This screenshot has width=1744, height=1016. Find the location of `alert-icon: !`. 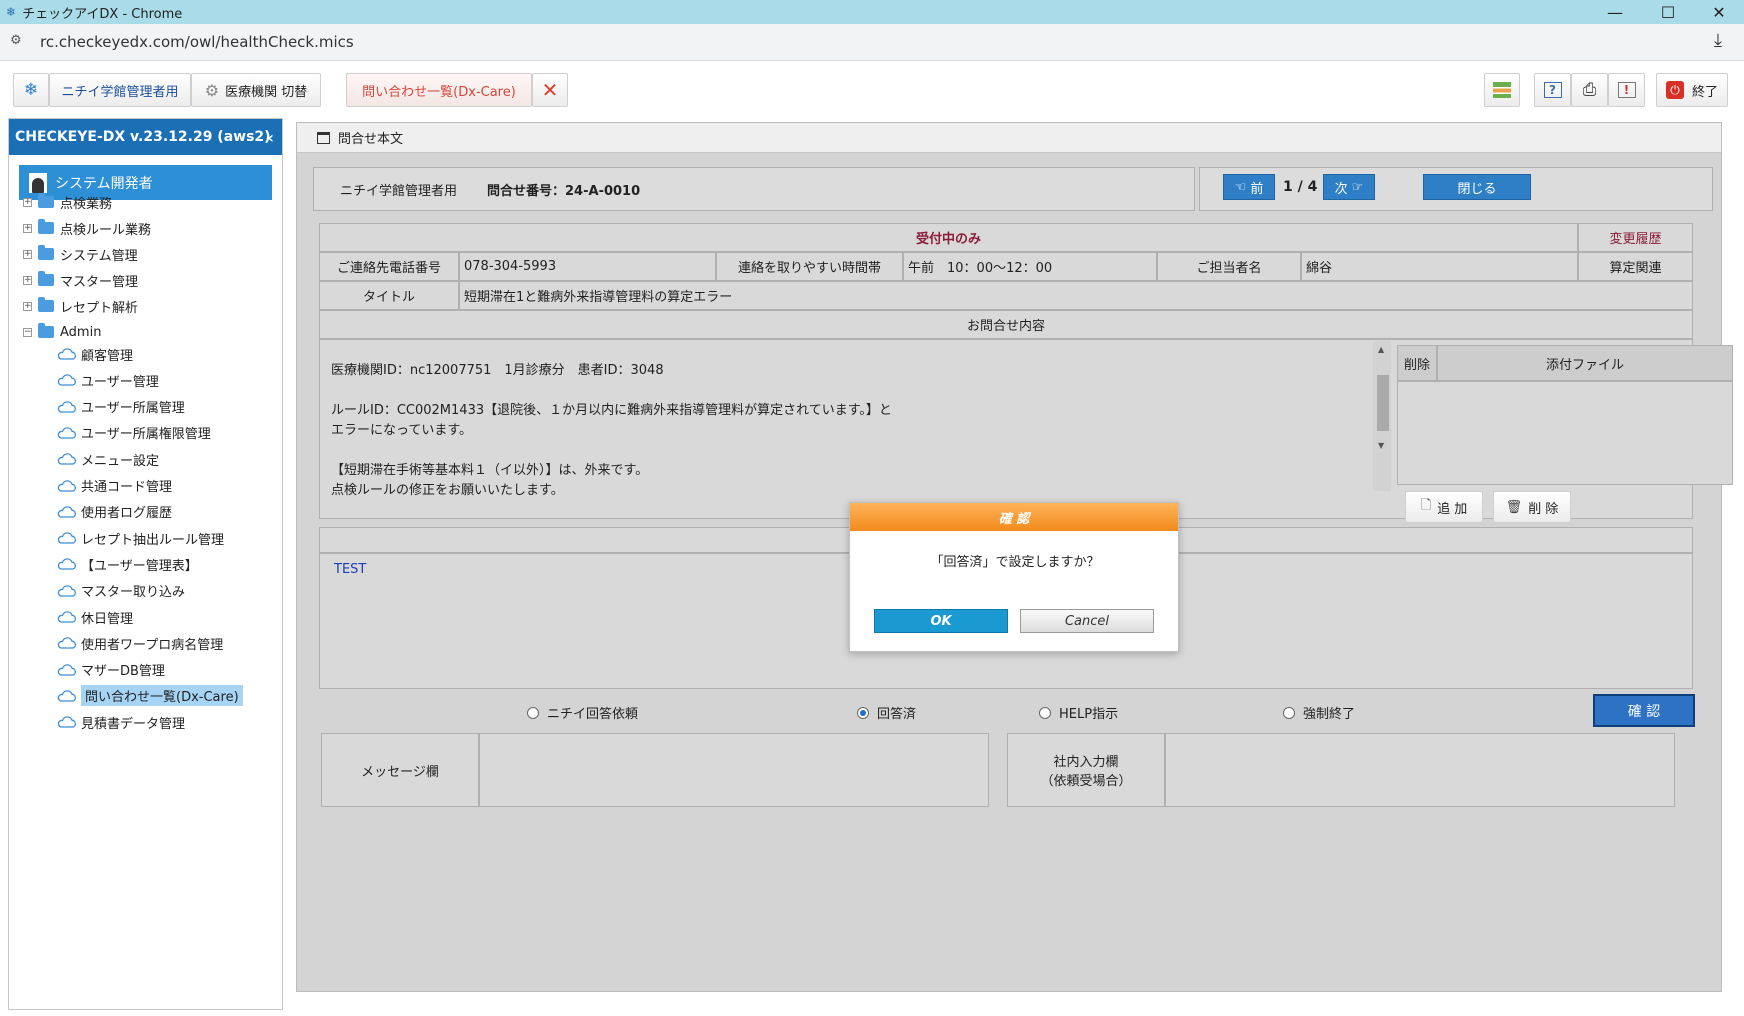

alert-icon: ! is located at coordinates (1626, 90).